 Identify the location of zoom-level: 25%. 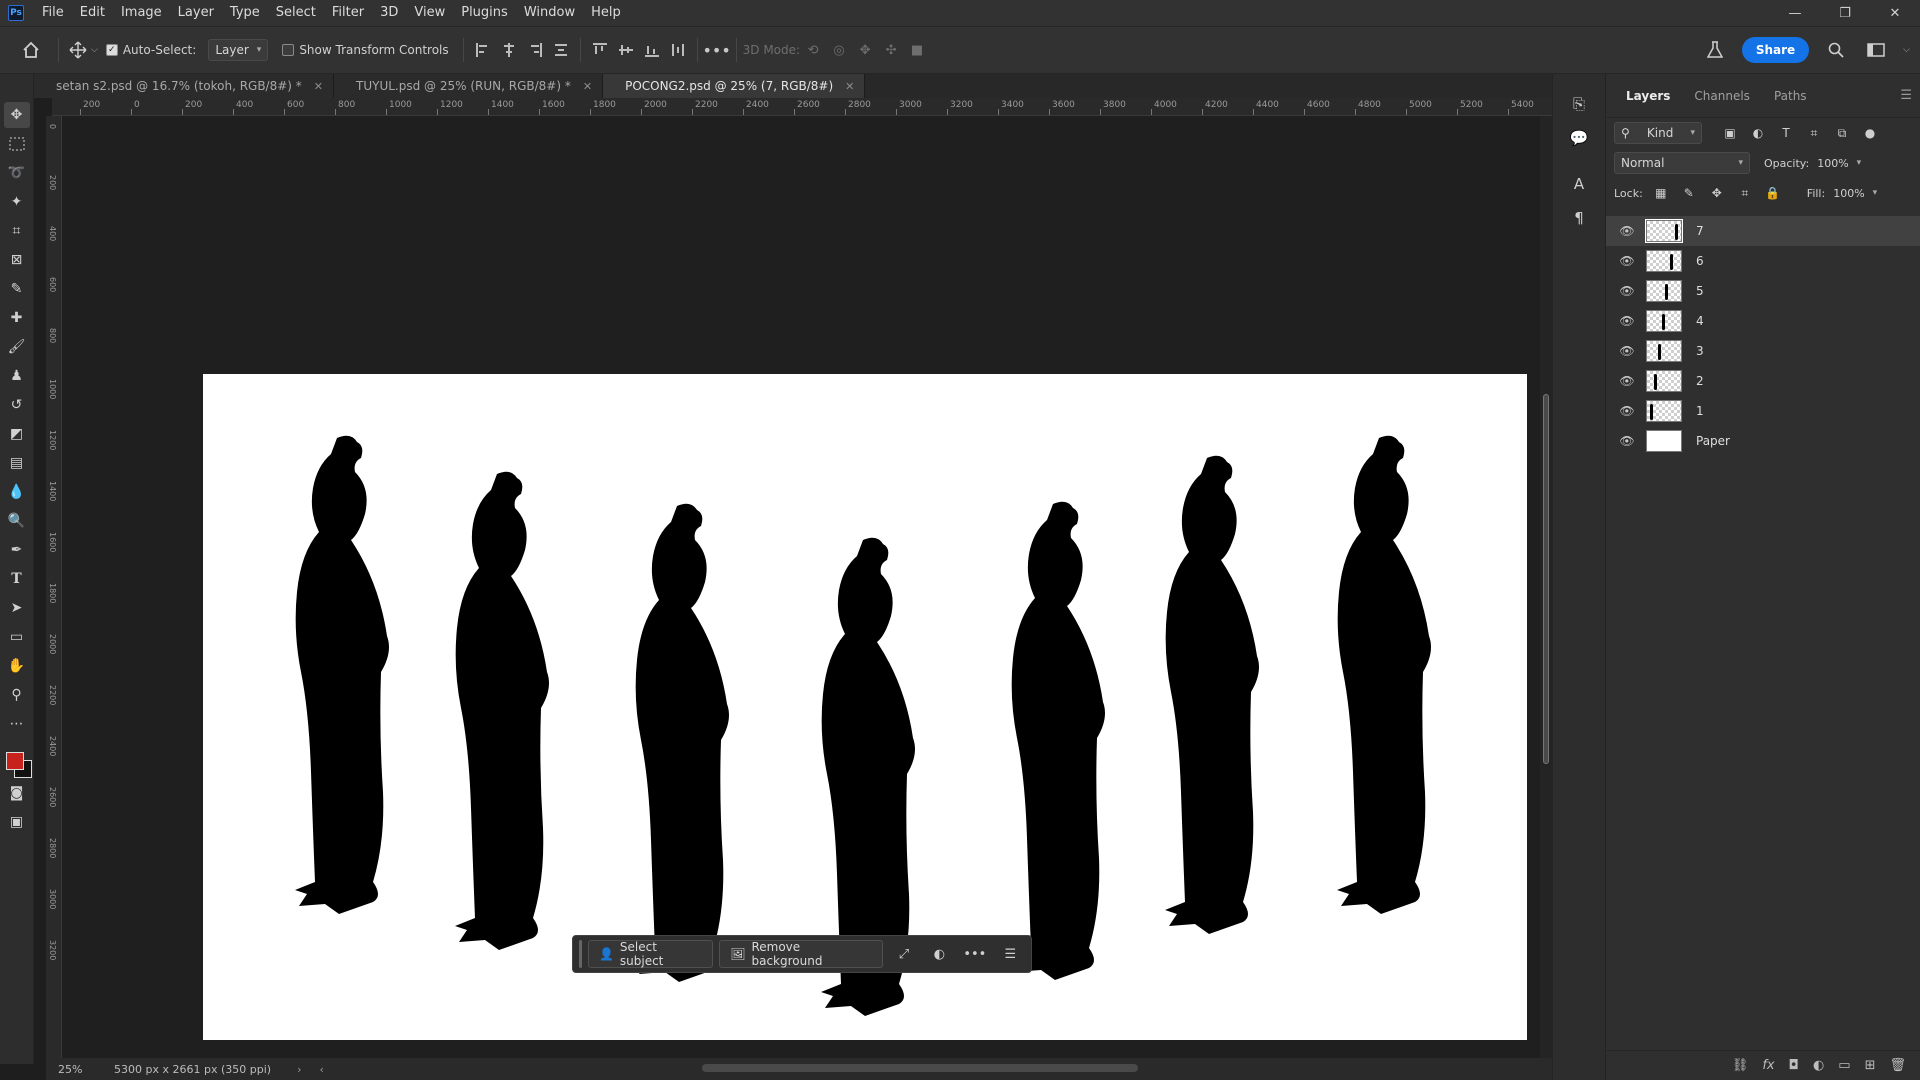
(71, 1069).